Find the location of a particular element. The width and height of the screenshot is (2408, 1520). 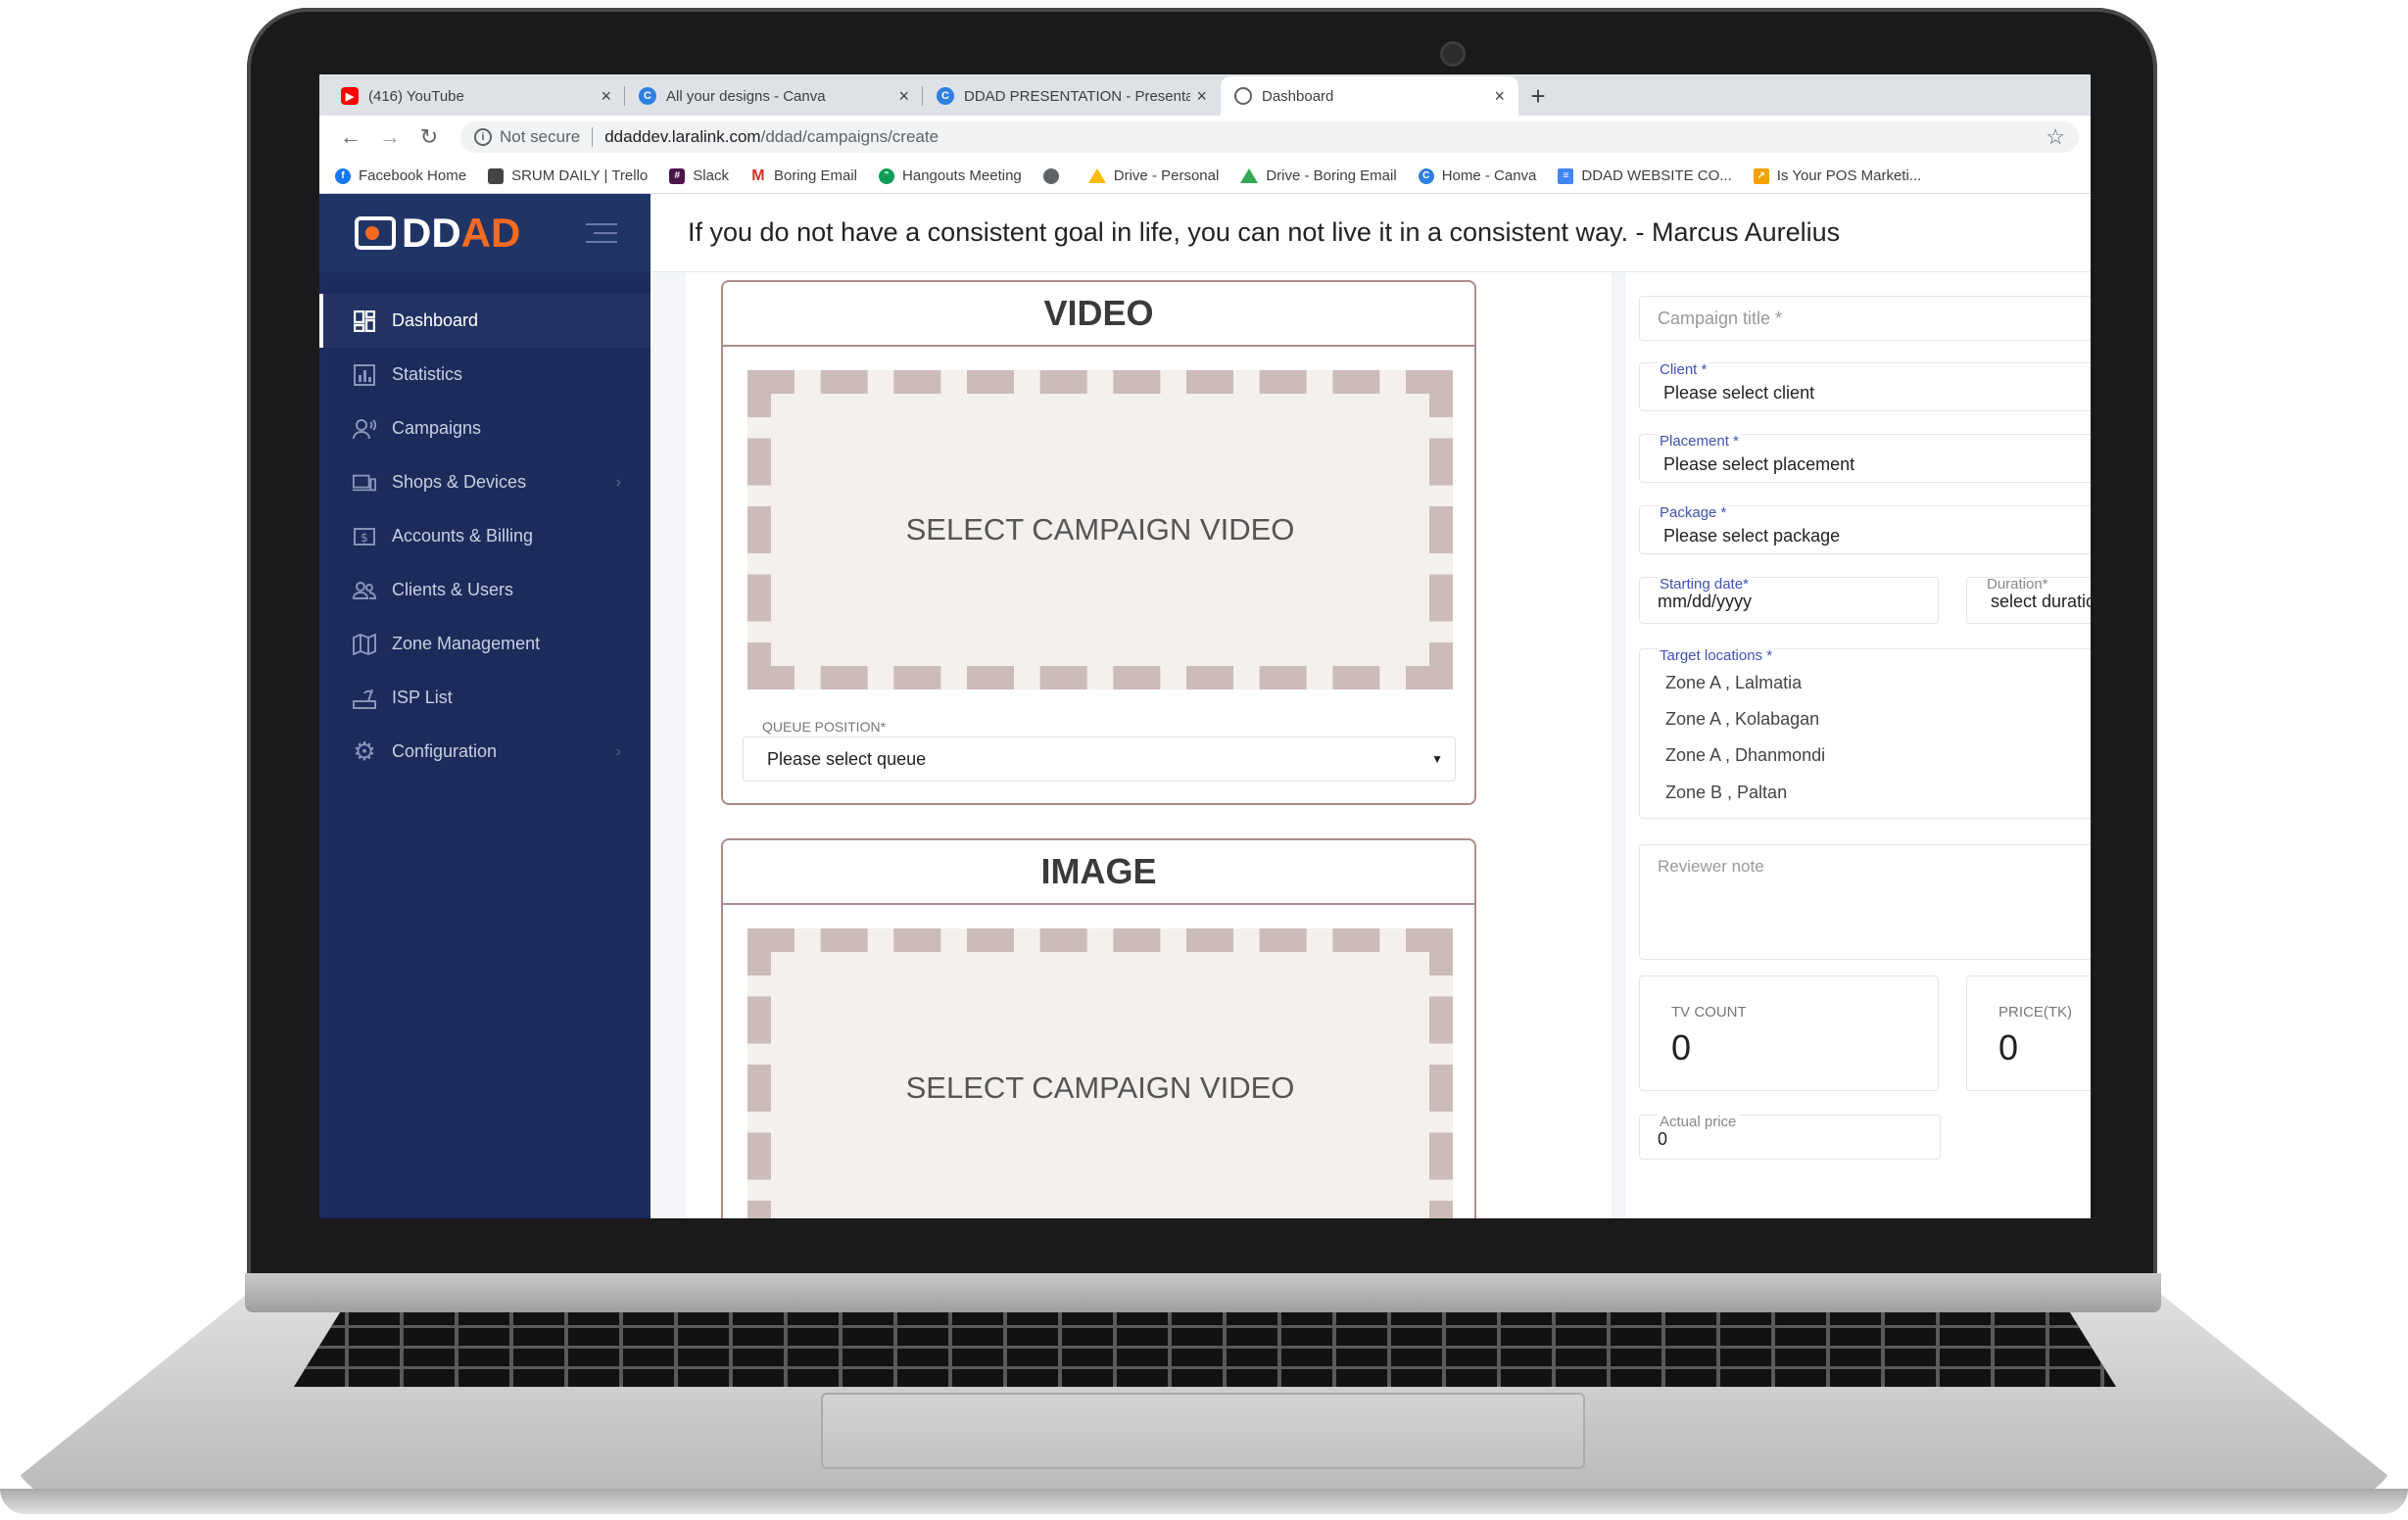

bookmark-label: Hangouts Meeting is located at coordinates (962, 175).